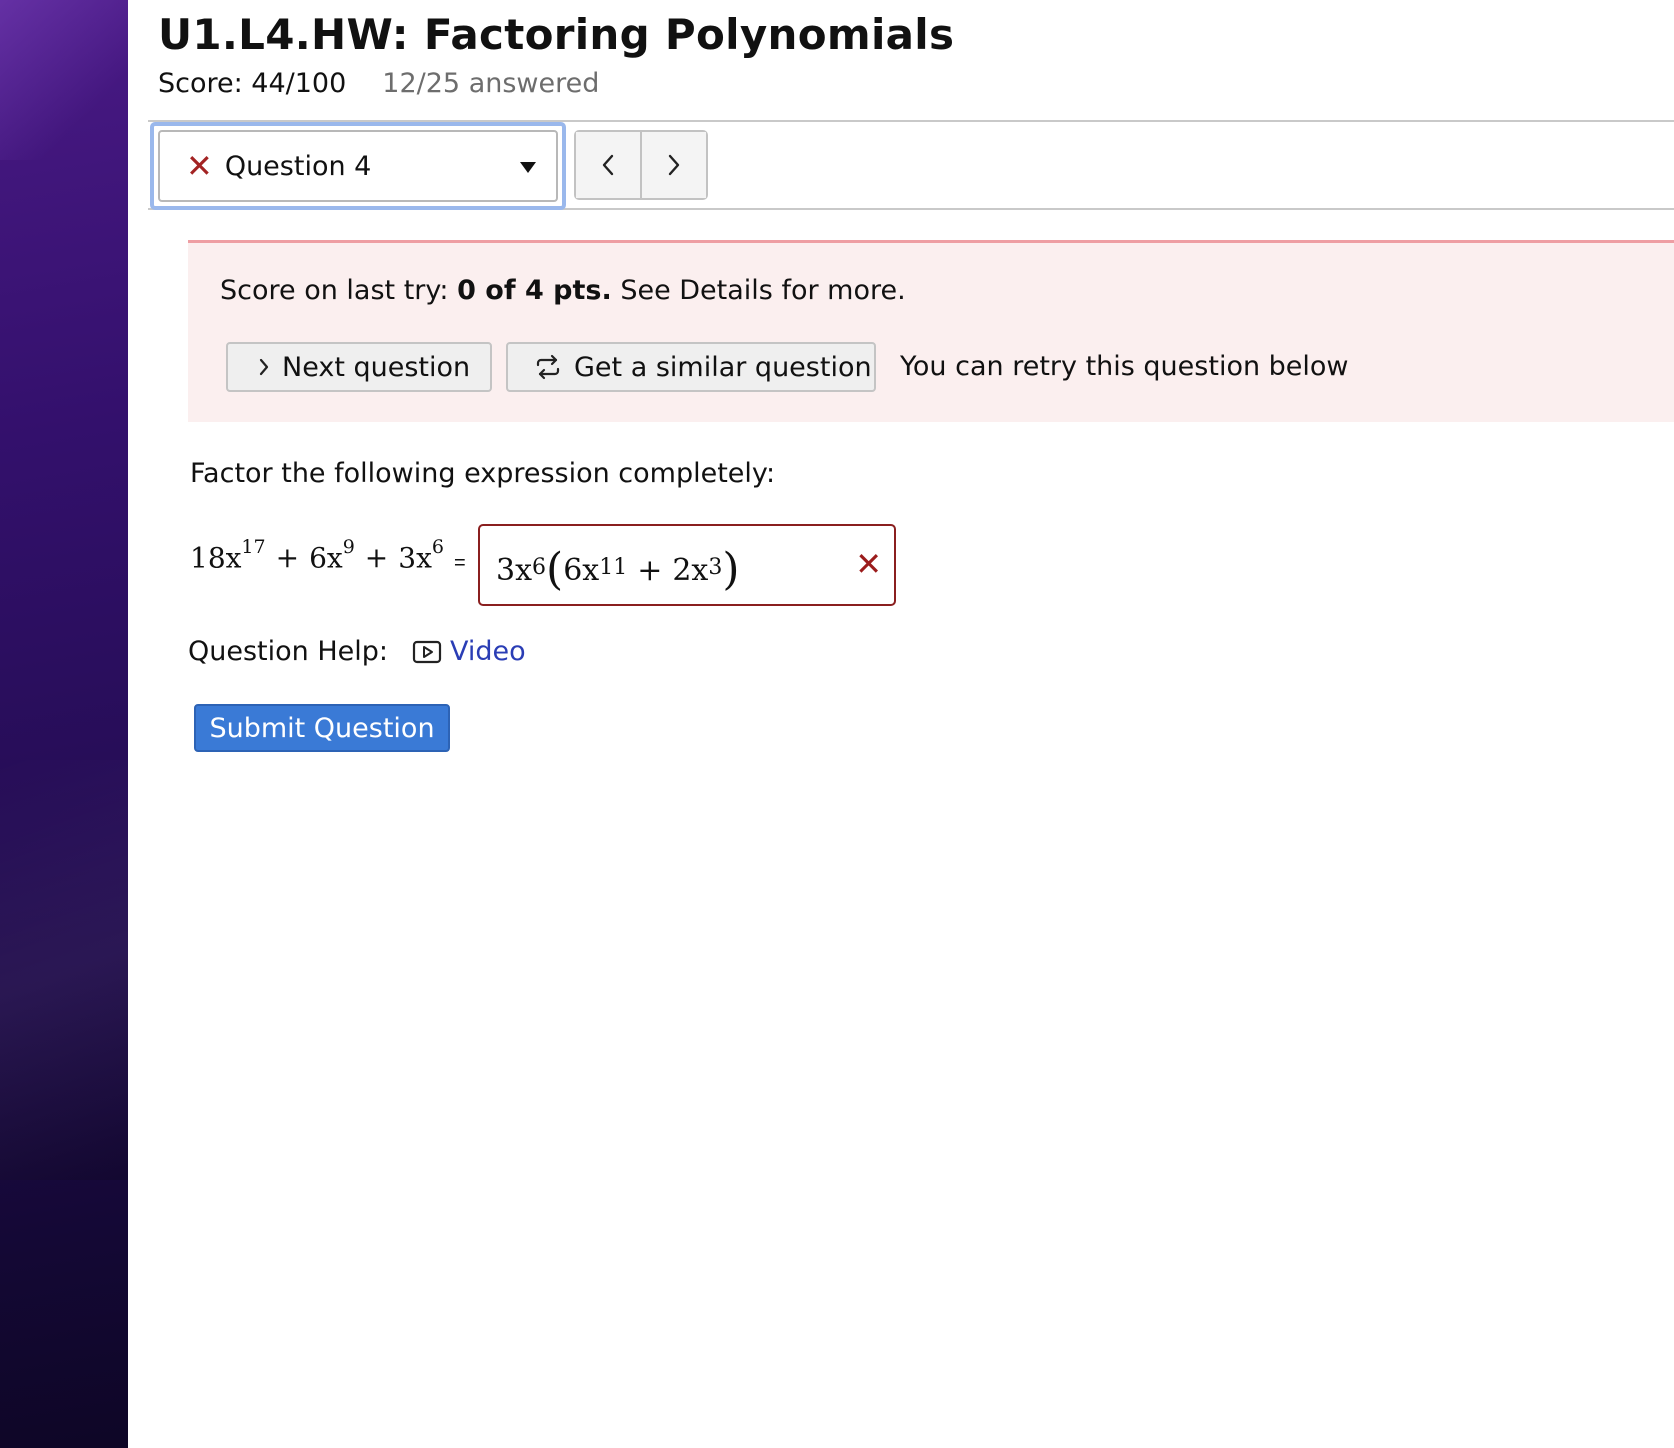  I want to click on next-question-button: Next question, so click(359, 367).